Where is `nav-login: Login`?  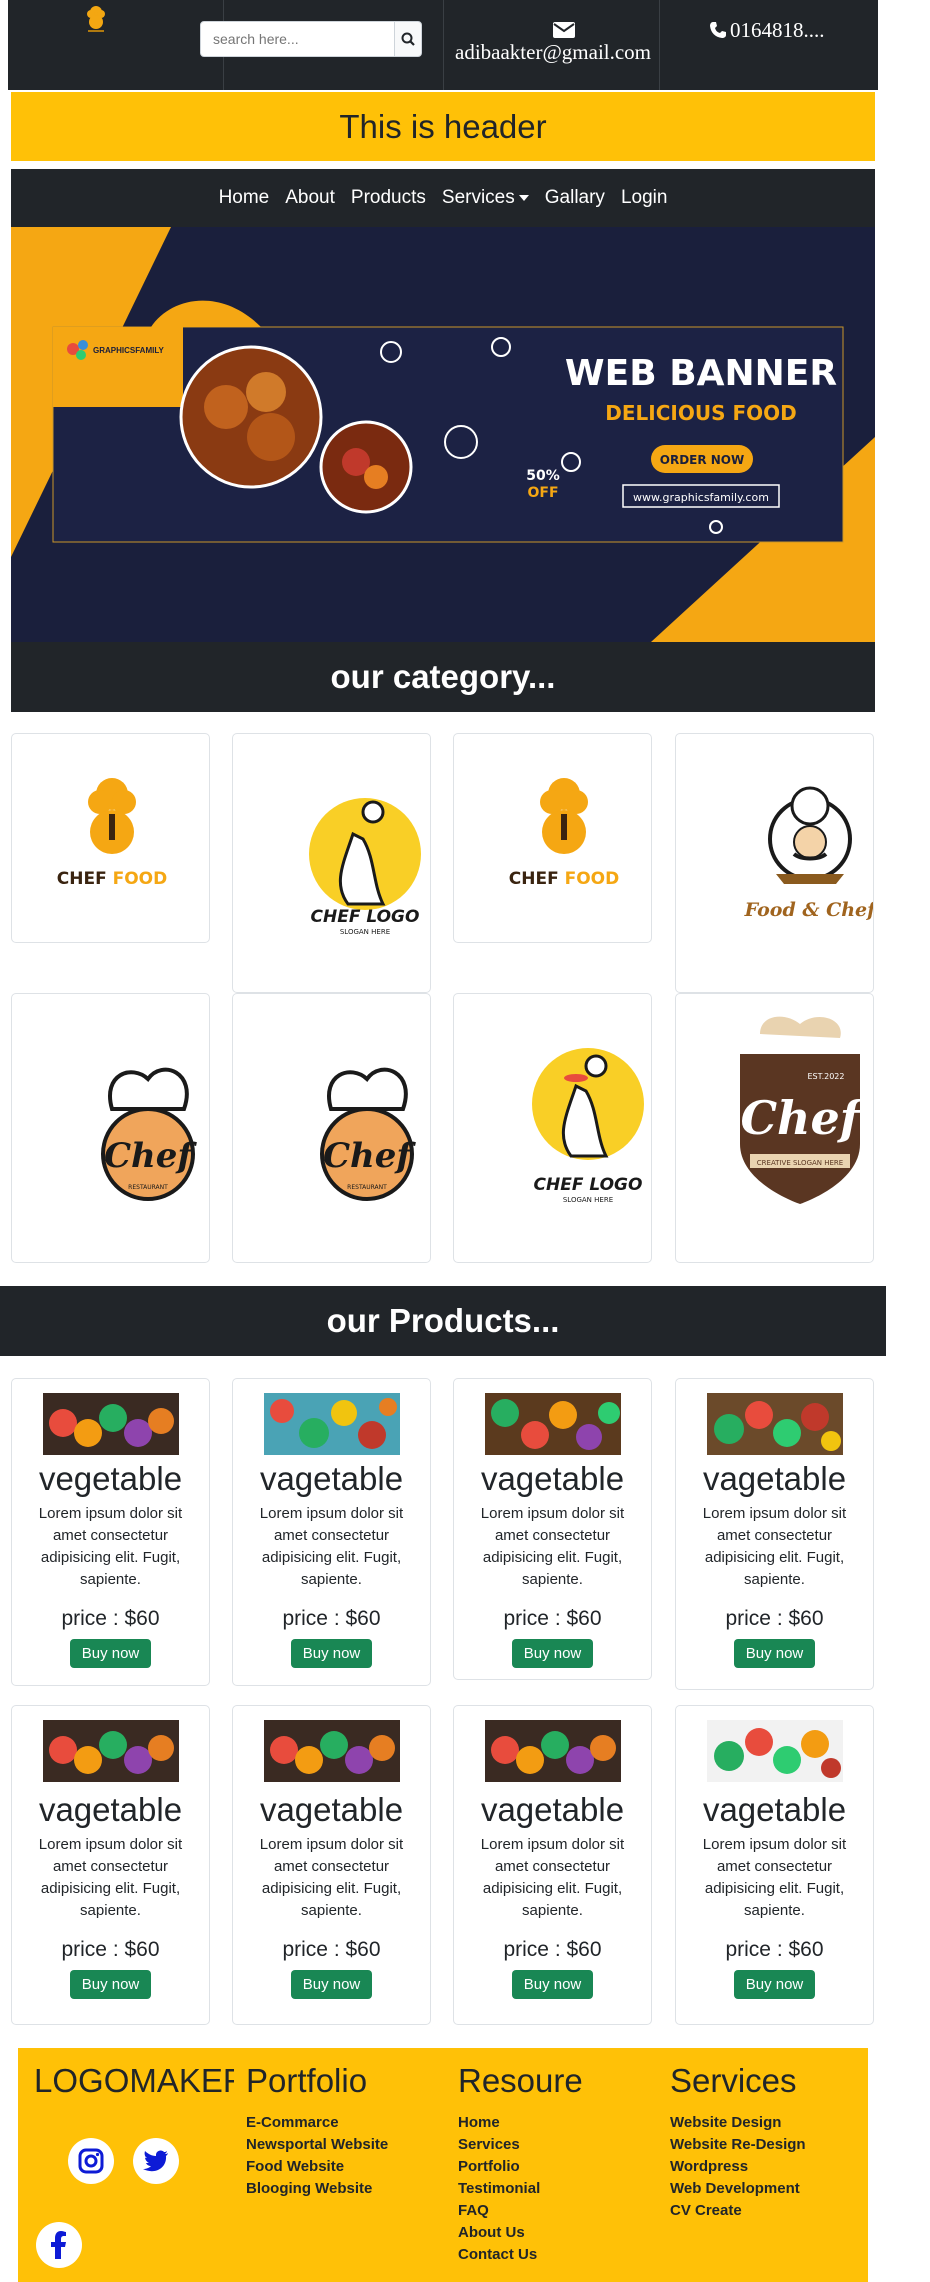 nav-login: Login is located at coordinates (644, 198).